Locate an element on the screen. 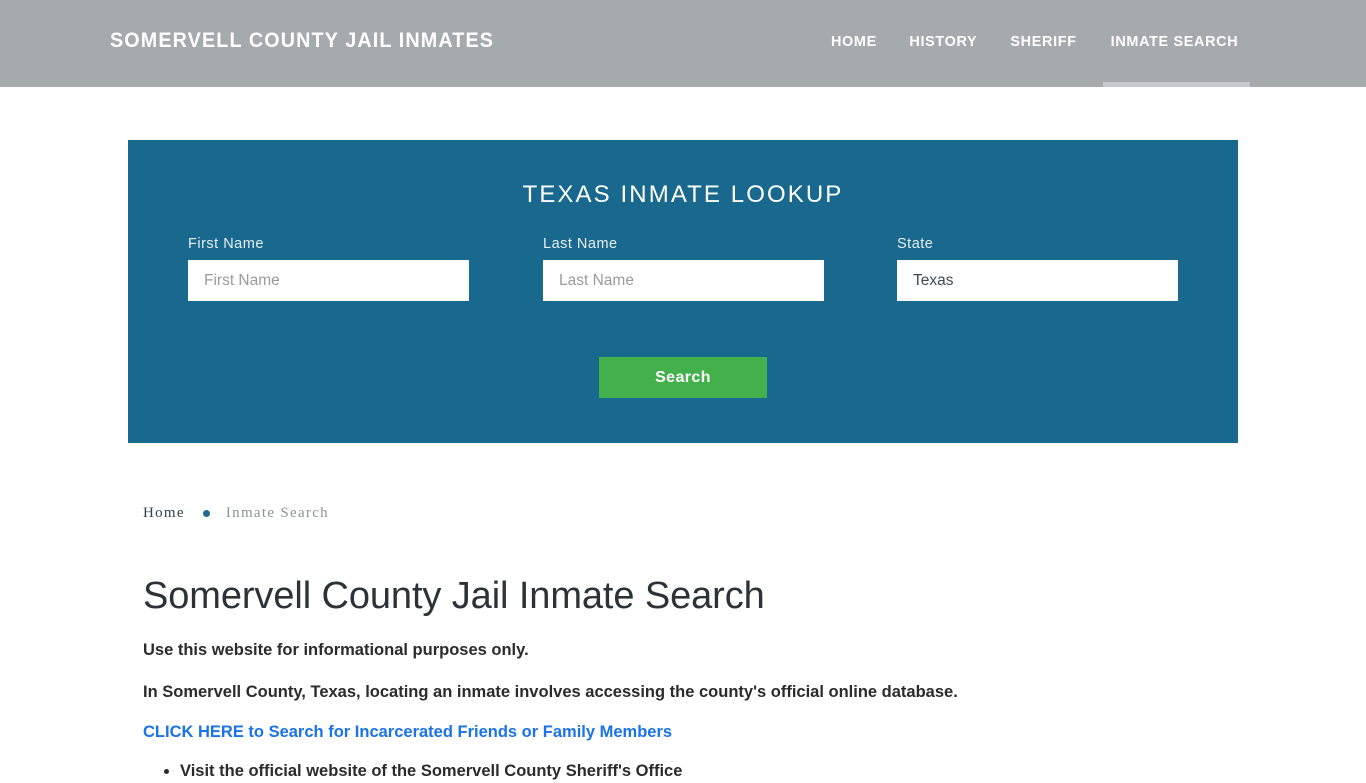 The height and width of the screenshot is (783, 1366). breadcrumb-item-home: Home is located at coordinates (164, 513).